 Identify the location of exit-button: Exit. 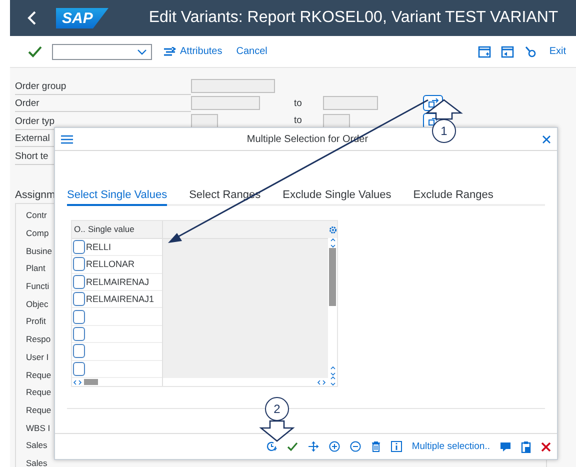
(557, 51).